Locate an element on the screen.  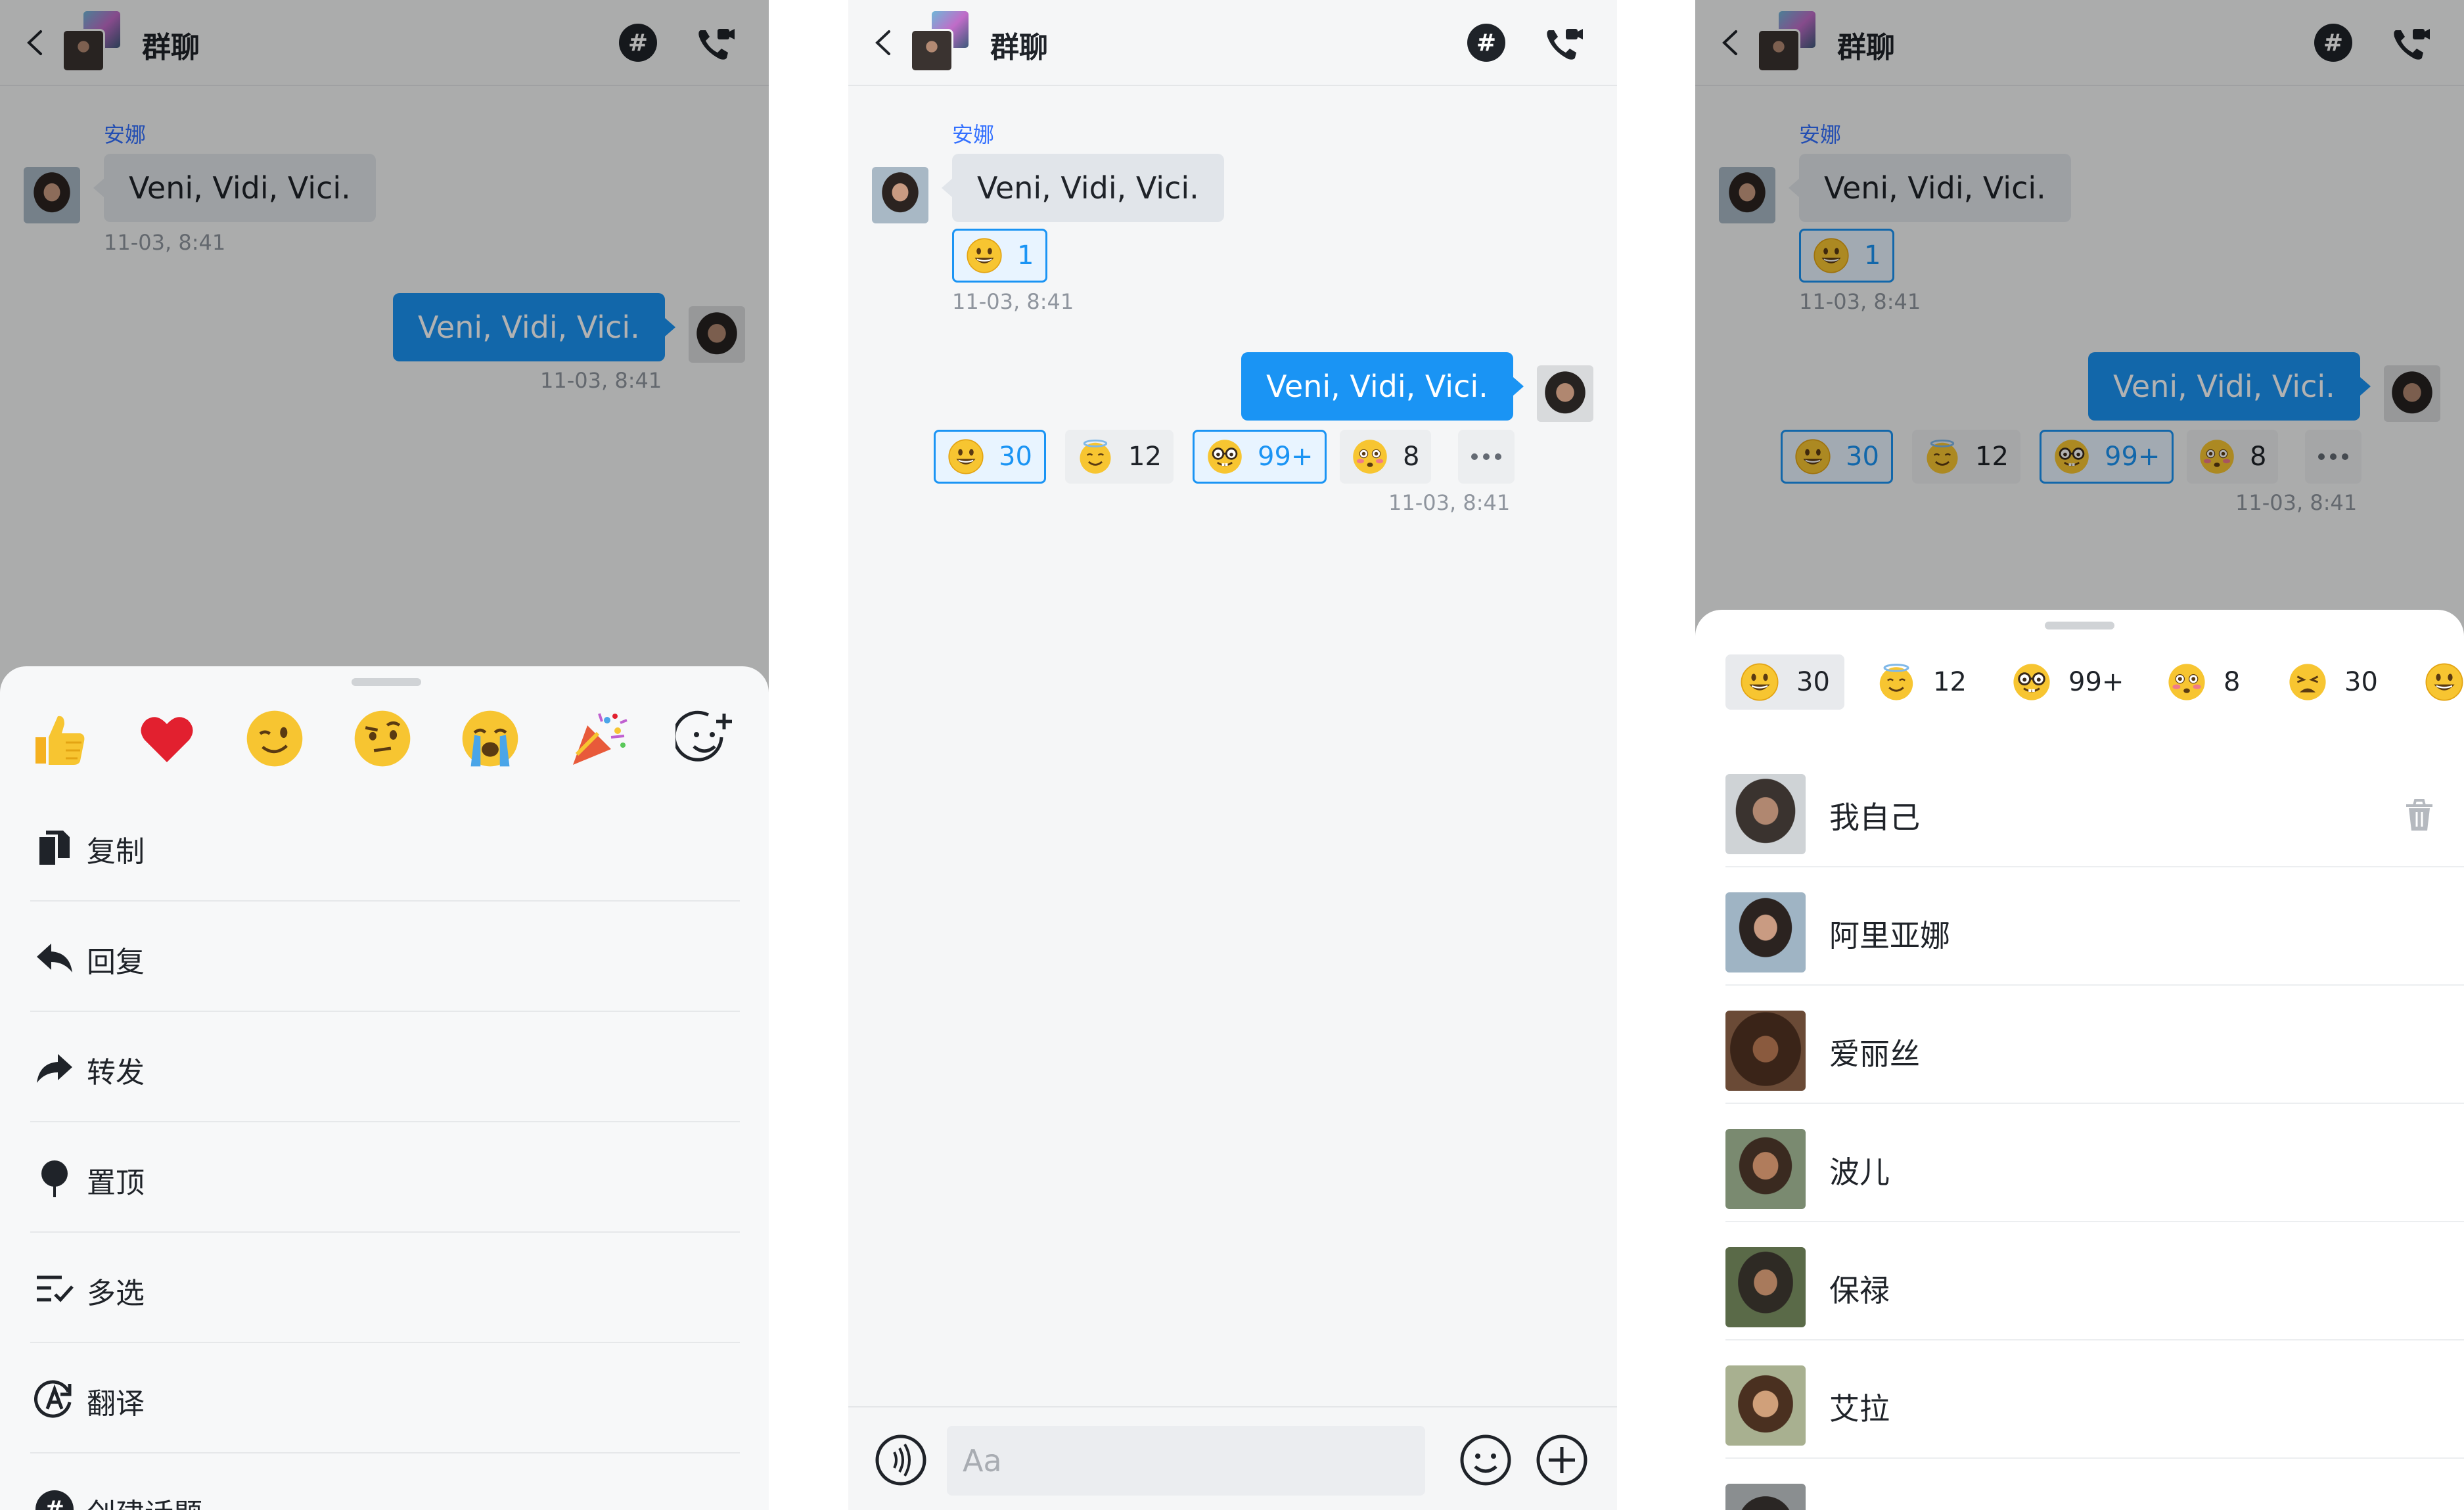
add-reaction-icon is located at coordinates (705, 738).